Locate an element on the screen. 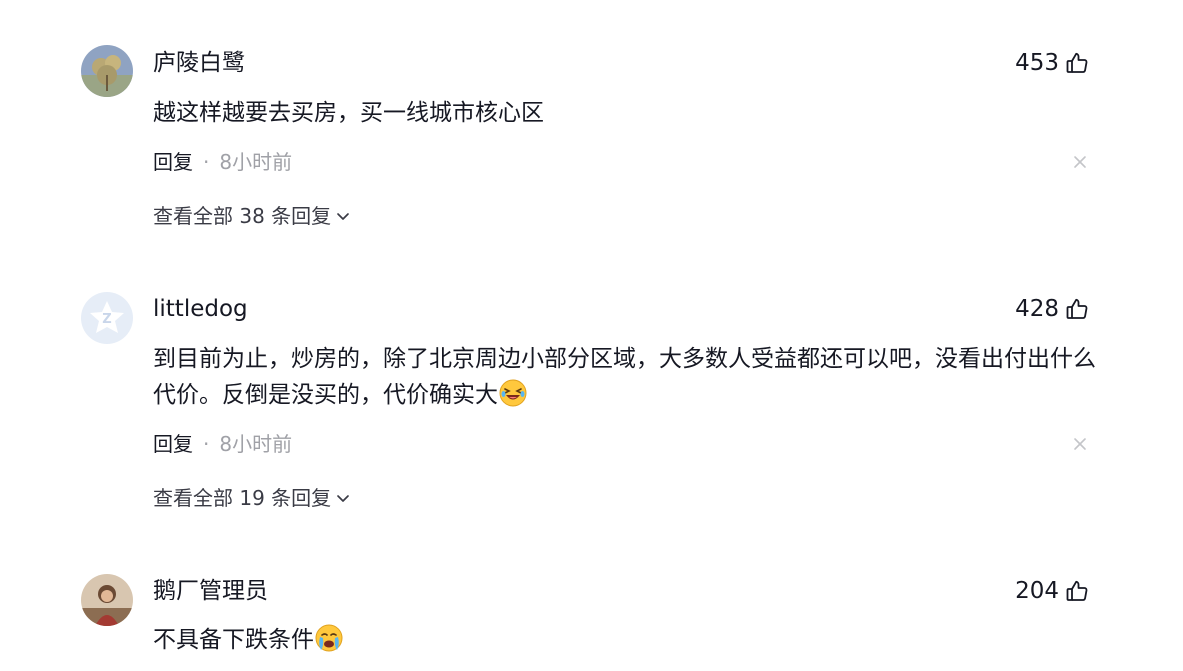 The image size is (1183, 671). avatar: Z is located at coordinates (107, 318).